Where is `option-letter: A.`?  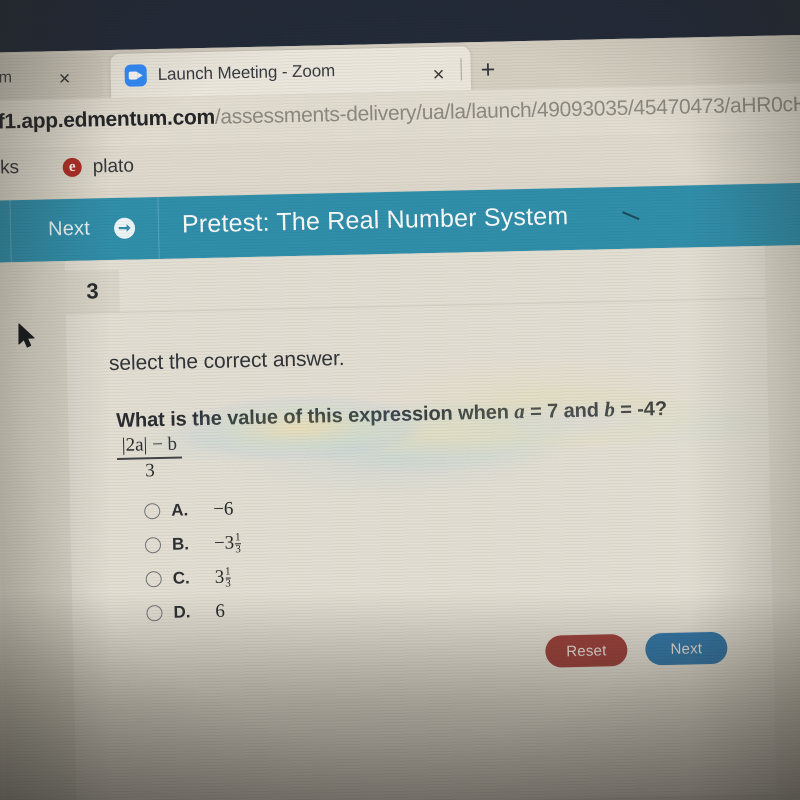 option-letter: A. is located at coordinates (180, 510).